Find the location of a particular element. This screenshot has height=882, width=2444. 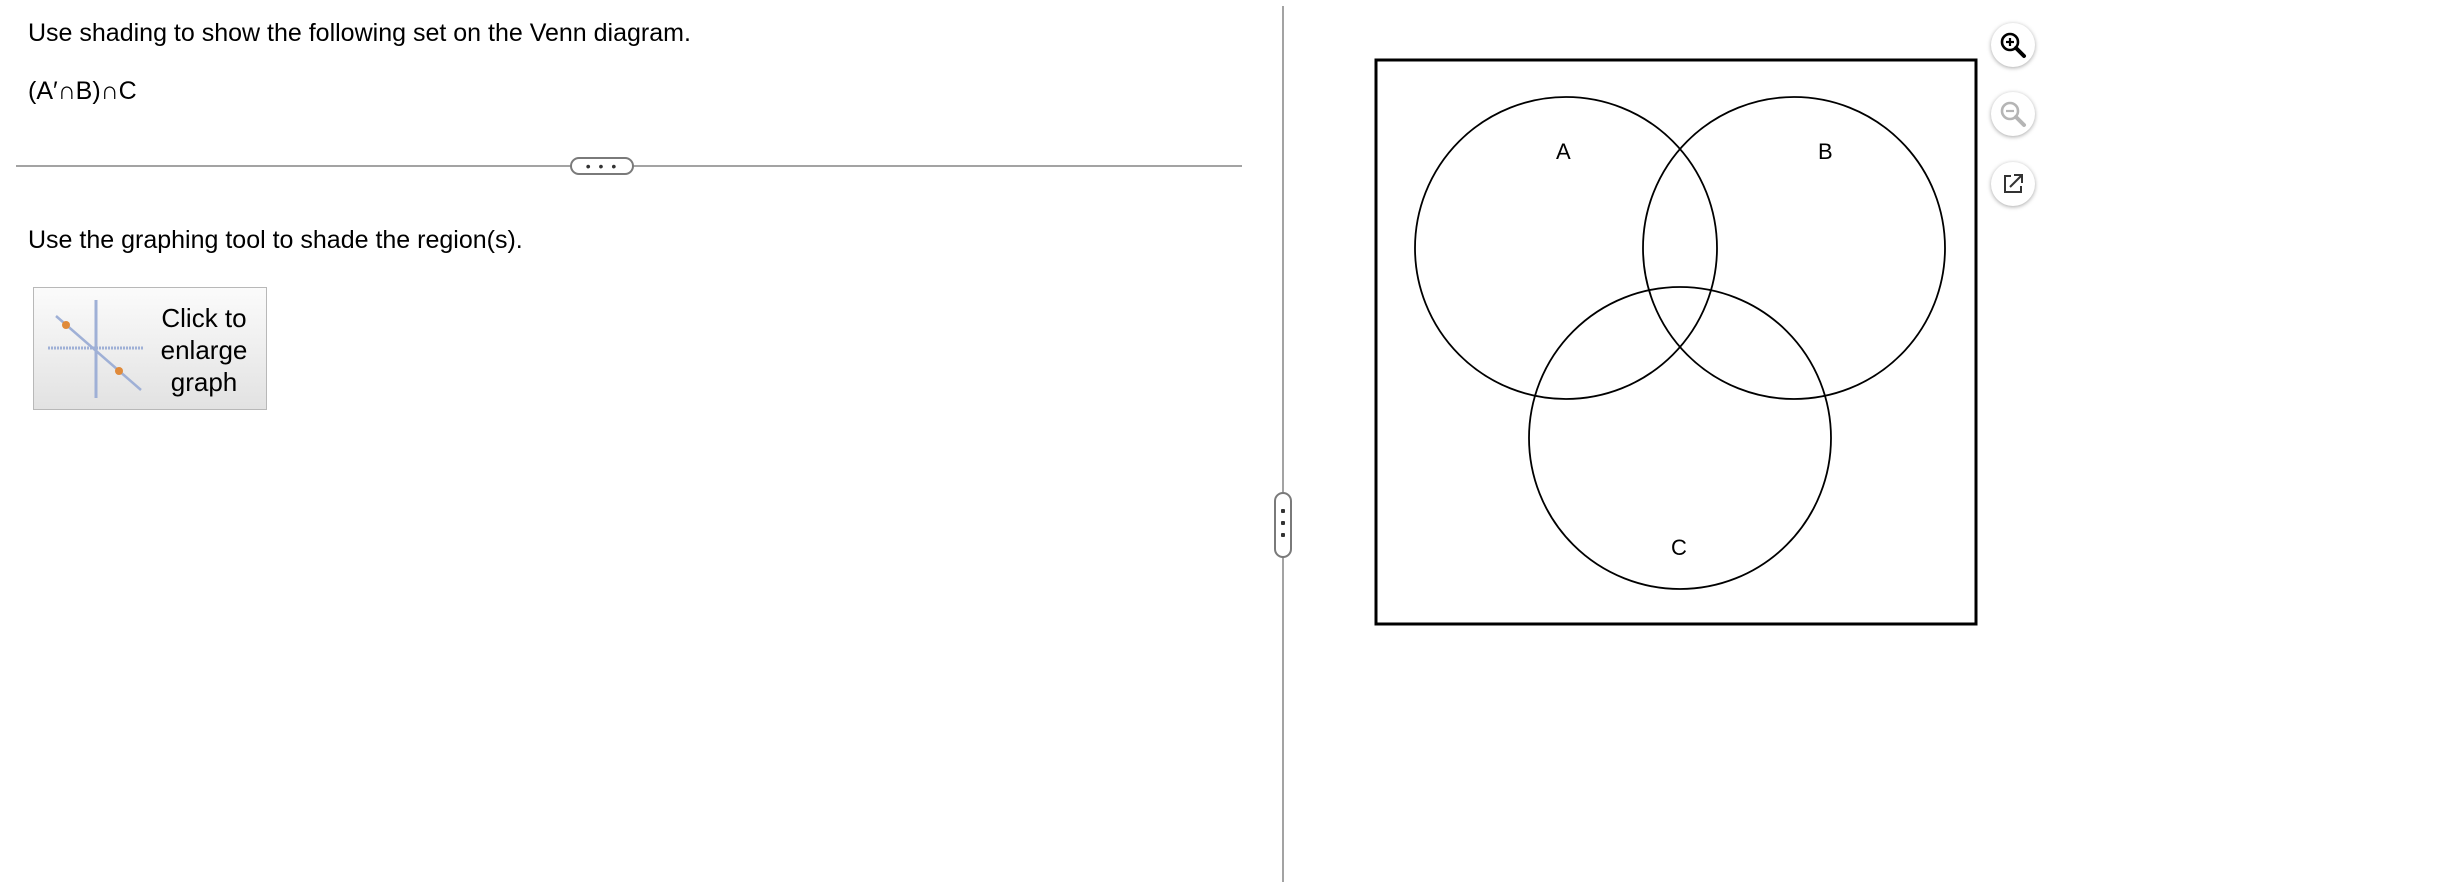

popout-button is located at coordinates (2013, 184).